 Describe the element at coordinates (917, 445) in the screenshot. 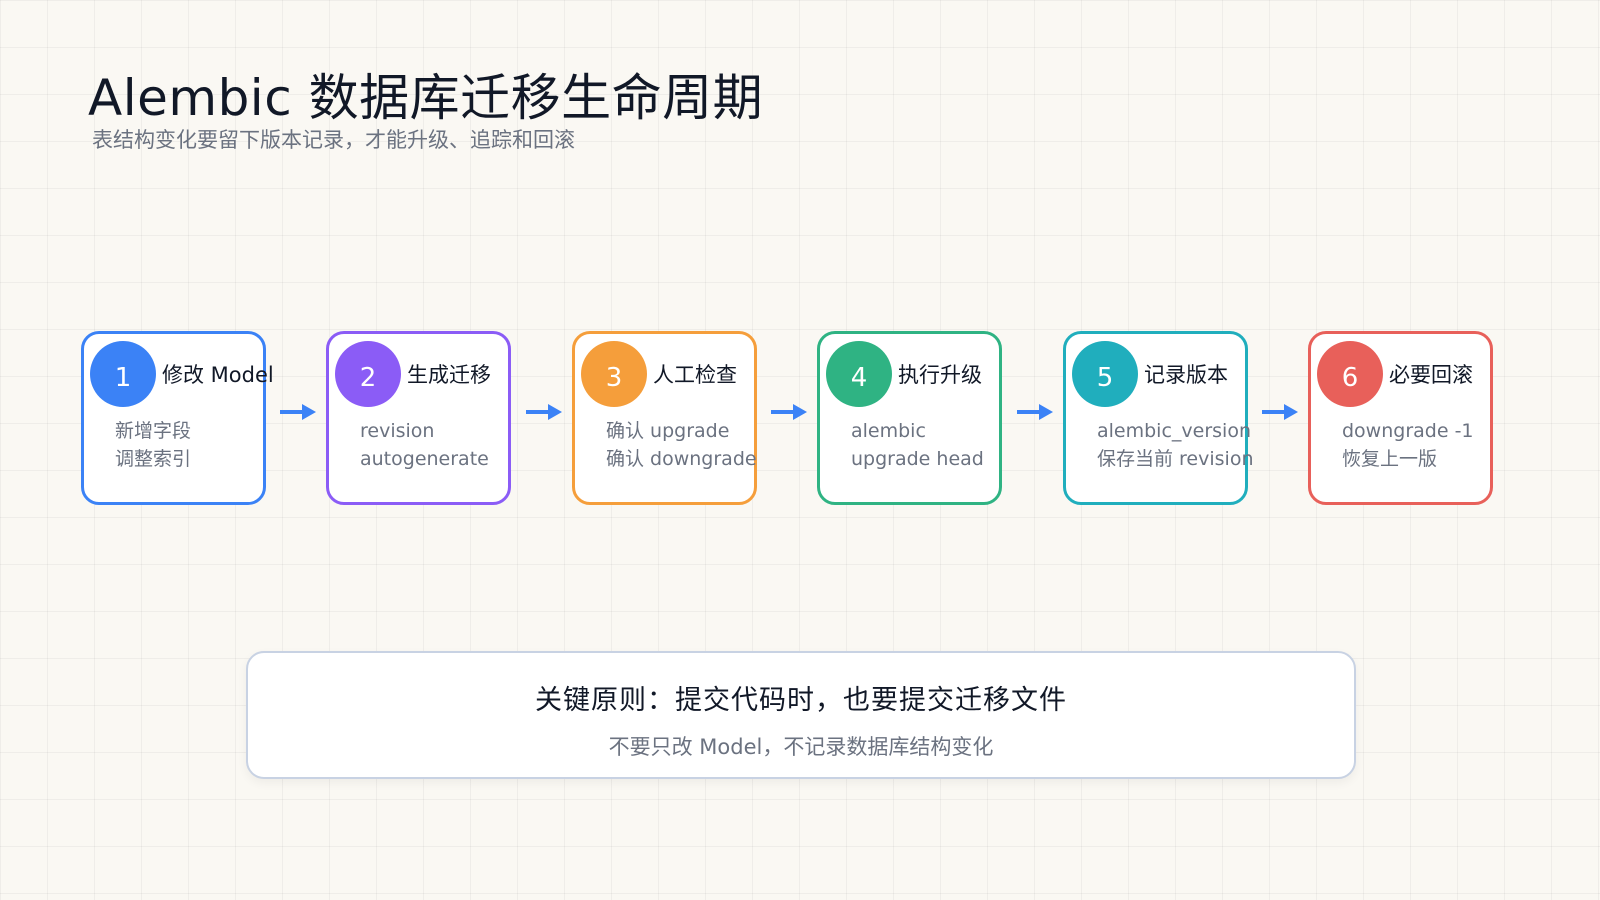

I see `step-description: alembic upgrade head` at that location.